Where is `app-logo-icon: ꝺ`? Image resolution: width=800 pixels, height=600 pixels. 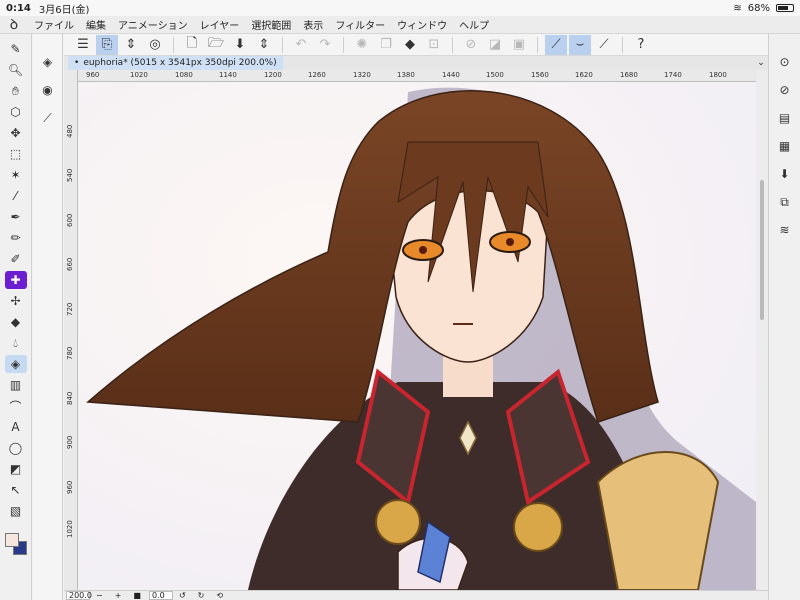
app-logo-icon: ꝺ is located at coordinates (14, 24).